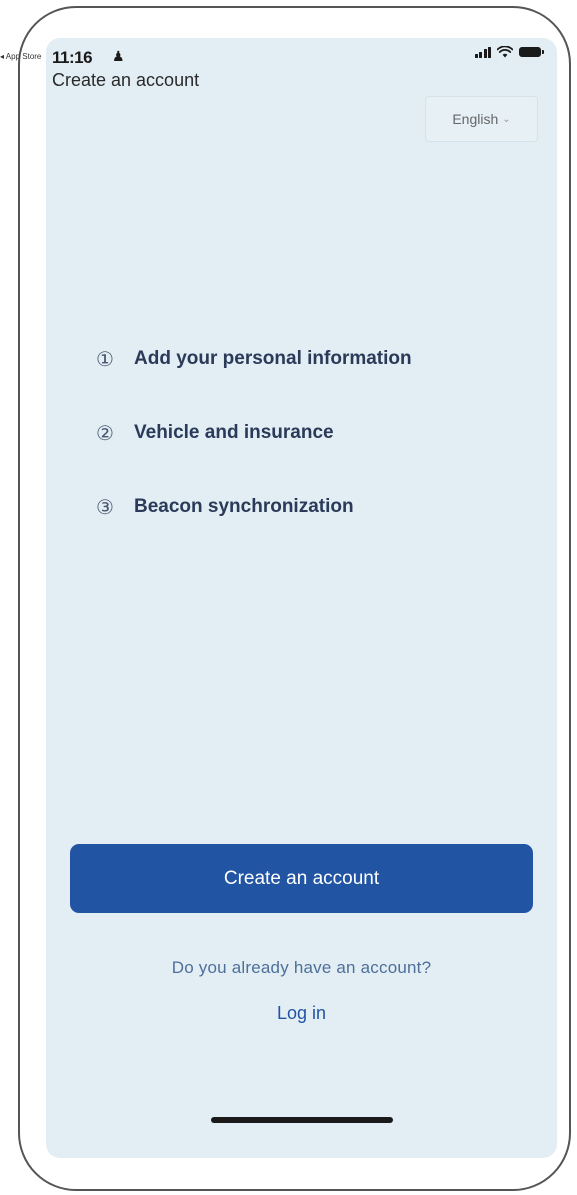  What do you see at coordinates (301, 878) in the screenshot?
I see `create-account-button: Create an account` at bounding box center [301, 878].